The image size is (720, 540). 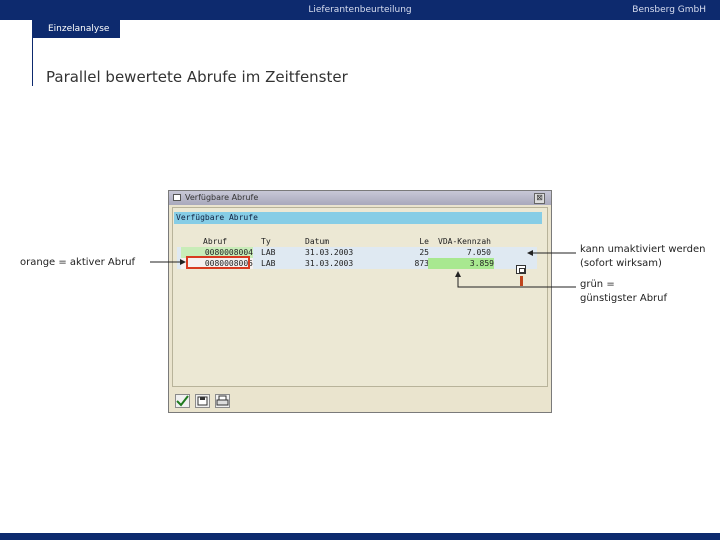 I want to click on annotation-arrows, so click(x=363, y=269).